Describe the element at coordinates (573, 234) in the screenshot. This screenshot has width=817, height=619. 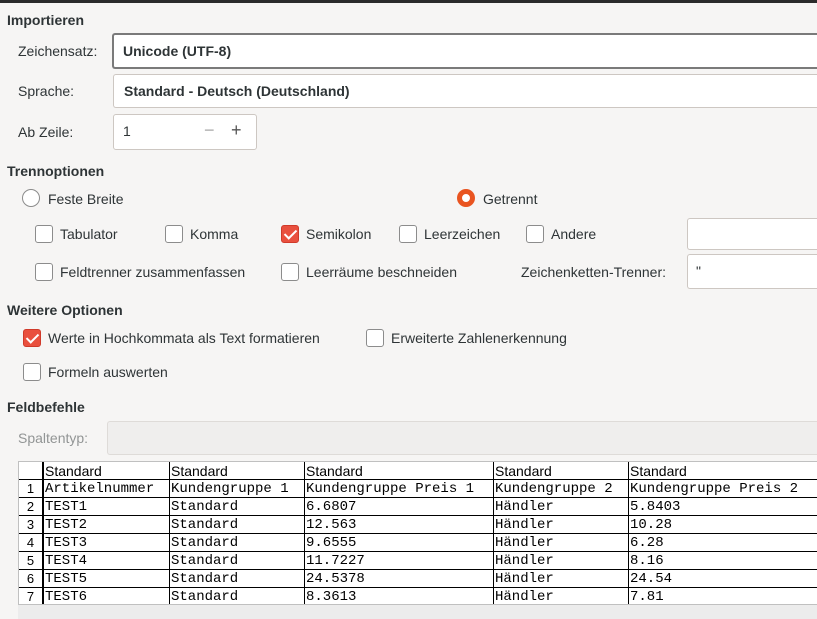
I see `other-label: Andere` at that location.